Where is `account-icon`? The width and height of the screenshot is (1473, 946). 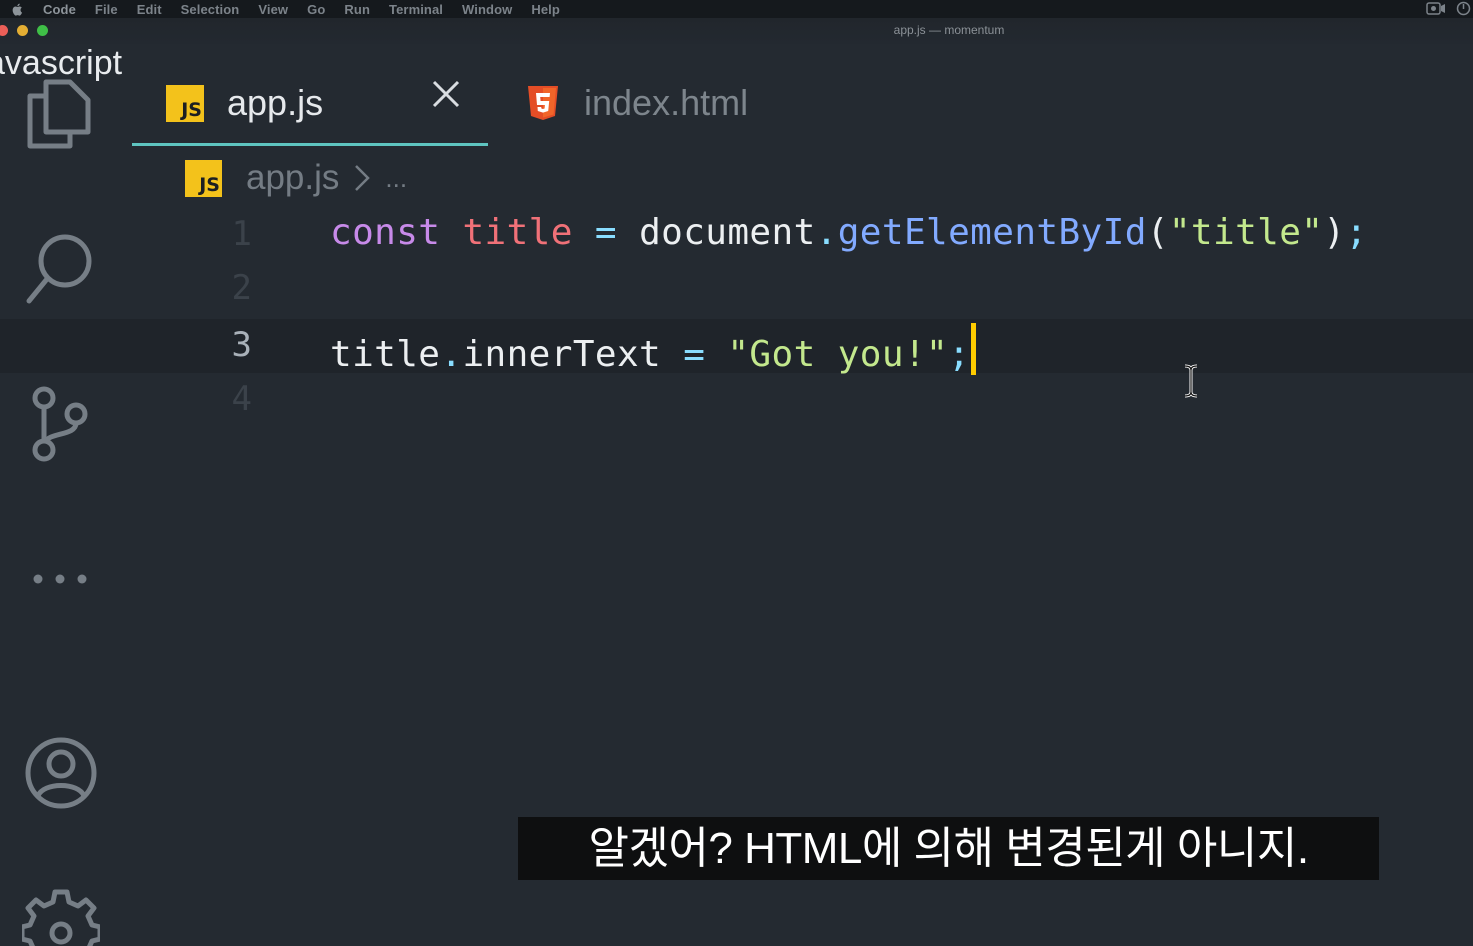 account-icon is located at coordinates (61, 773).